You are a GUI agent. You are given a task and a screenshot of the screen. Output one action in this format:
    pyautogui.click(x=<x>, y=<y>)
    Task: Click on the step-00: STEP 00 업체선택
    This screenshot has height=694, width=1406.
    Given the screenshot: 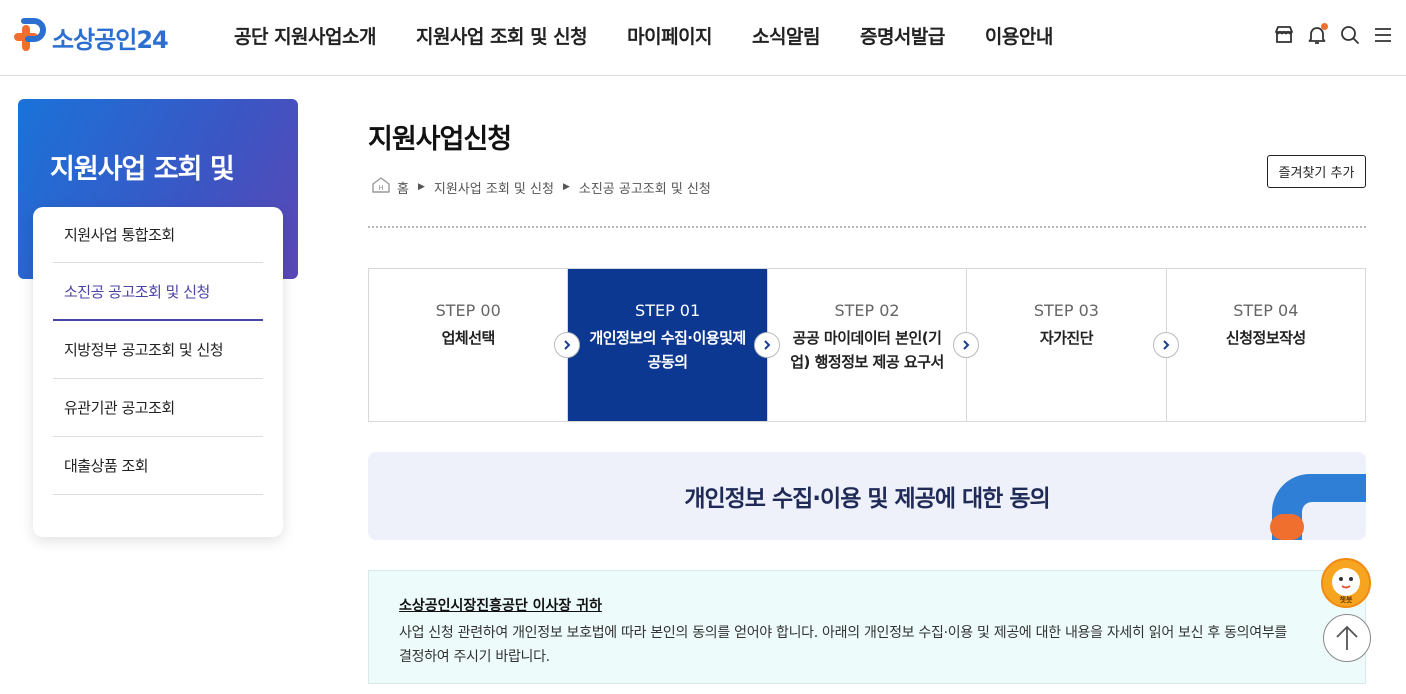 What is the action you would take?
    pyautogui.click(x=475, y=345)
    